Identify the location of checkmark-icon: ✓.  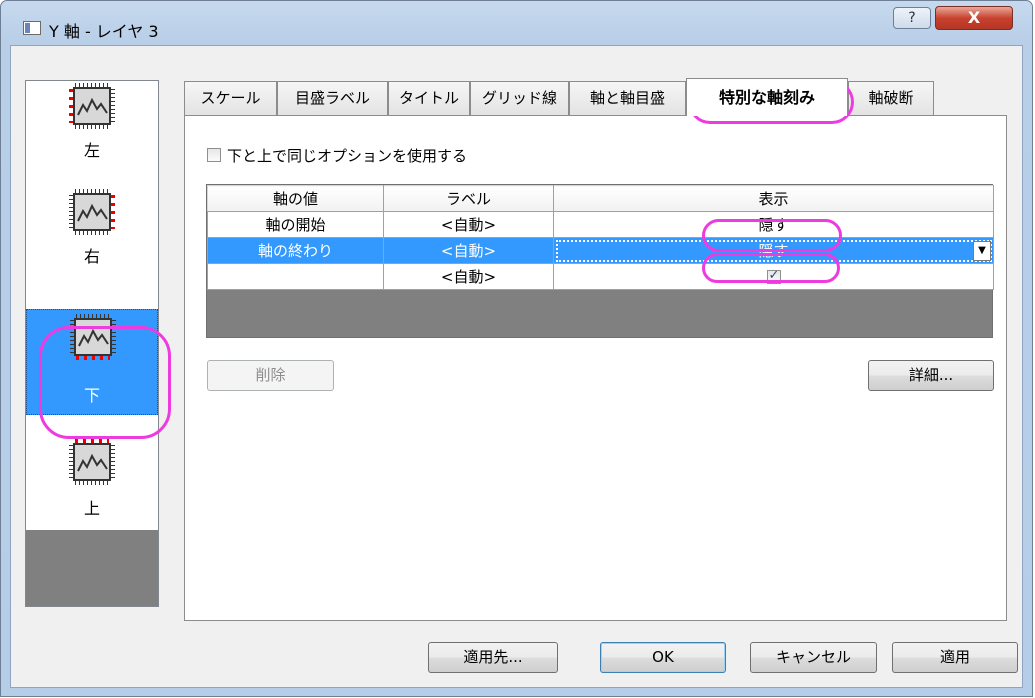
(774, 275).